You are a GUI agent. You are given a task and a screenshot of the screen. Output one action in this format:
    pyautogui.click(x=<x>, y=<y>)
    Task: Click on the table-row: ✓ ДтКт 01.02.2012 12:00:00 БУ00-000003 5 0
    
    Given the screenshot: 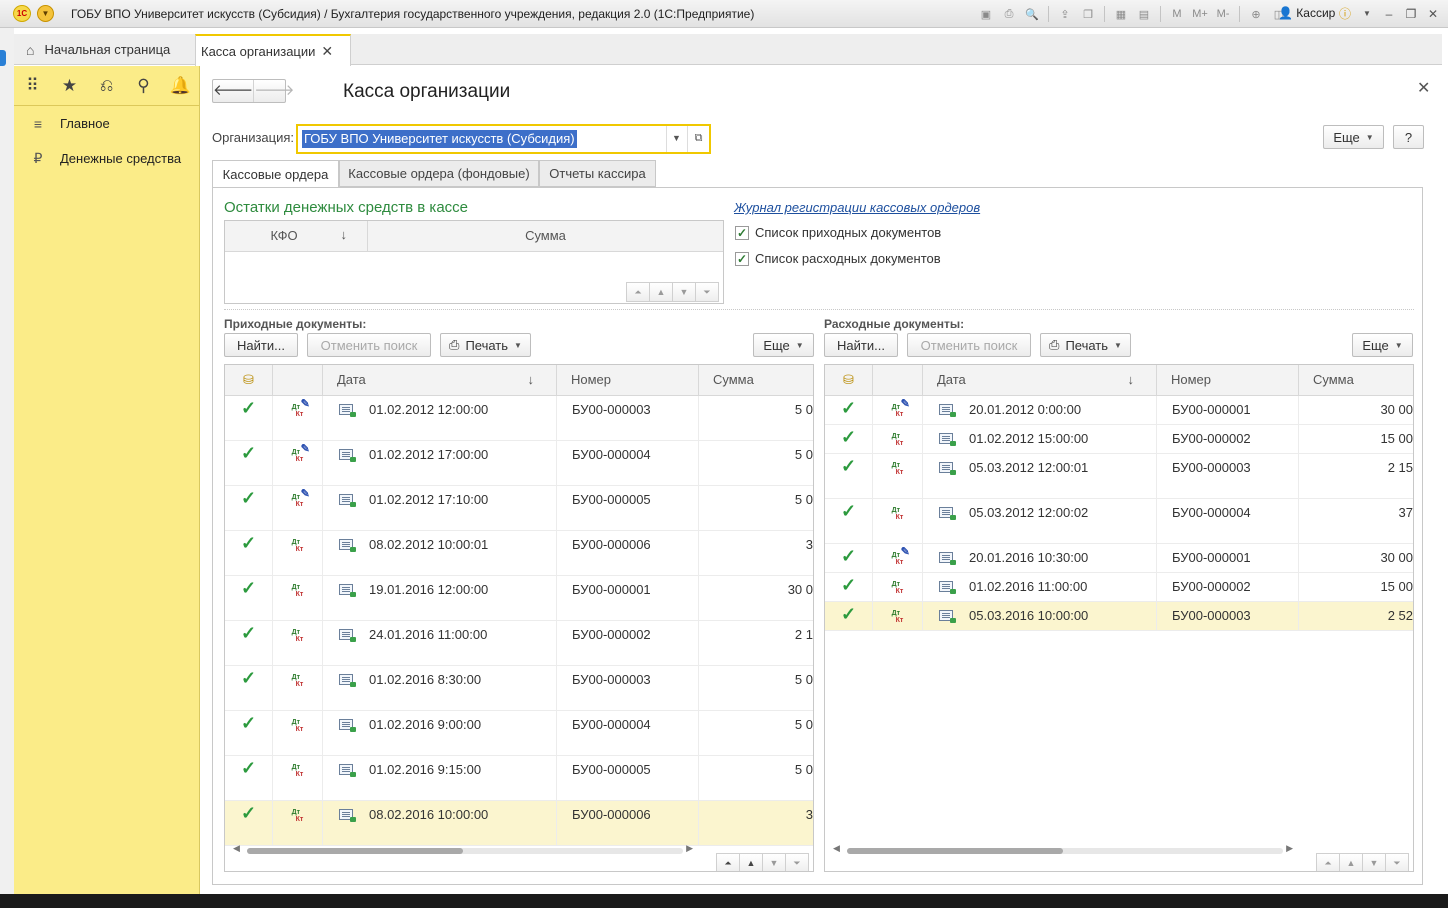 What is the action you would take?
    pyautogui.click(x=519, y=418)
    